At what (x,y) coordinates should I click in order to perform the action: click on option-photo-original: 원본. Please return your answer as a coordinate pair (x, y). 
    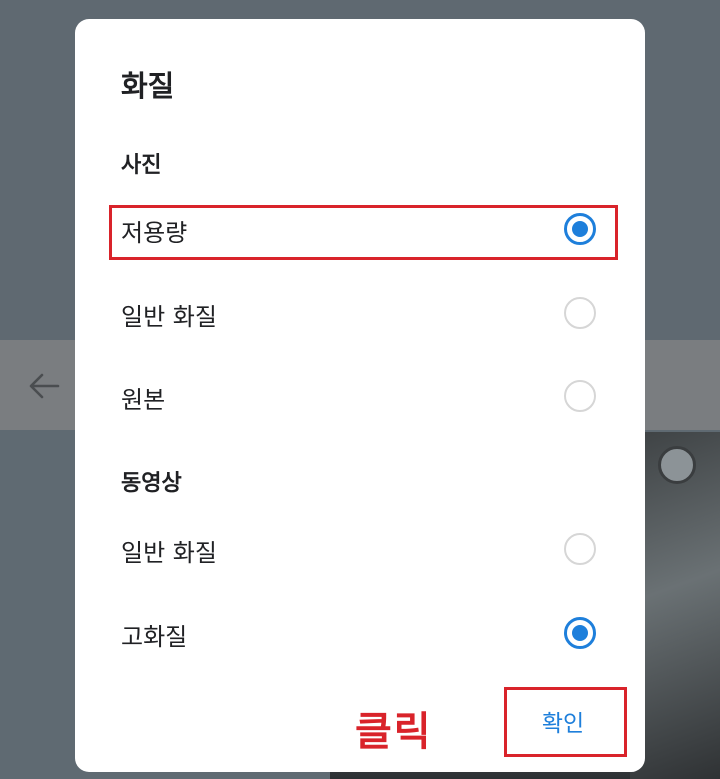
    Looking at the image, I should click on (360, 396).